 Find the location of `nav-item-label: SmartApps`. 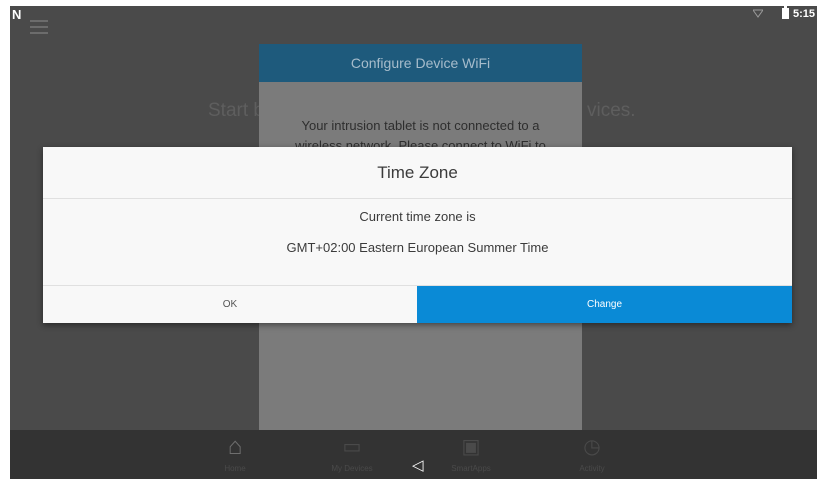

nav-item-label: SmartApps is located at coordinates (471, 468).